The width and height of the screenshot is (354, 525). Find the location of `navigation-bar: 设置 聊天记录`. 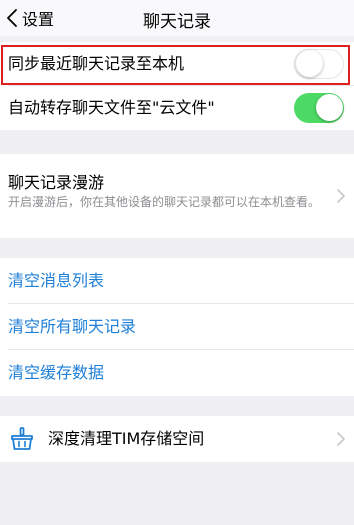

navigation-bar: 设置 聊天记录 is located at coordinates (177, 18).